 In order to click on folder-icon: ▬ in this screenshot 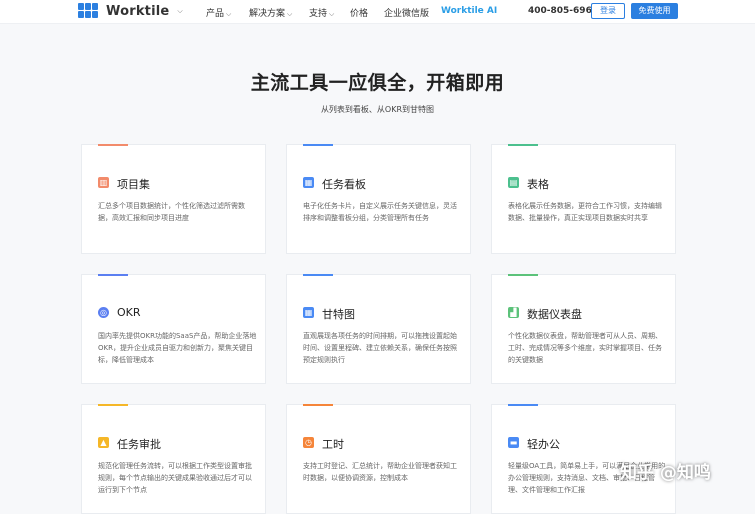, I will do `click(513, 442)`.